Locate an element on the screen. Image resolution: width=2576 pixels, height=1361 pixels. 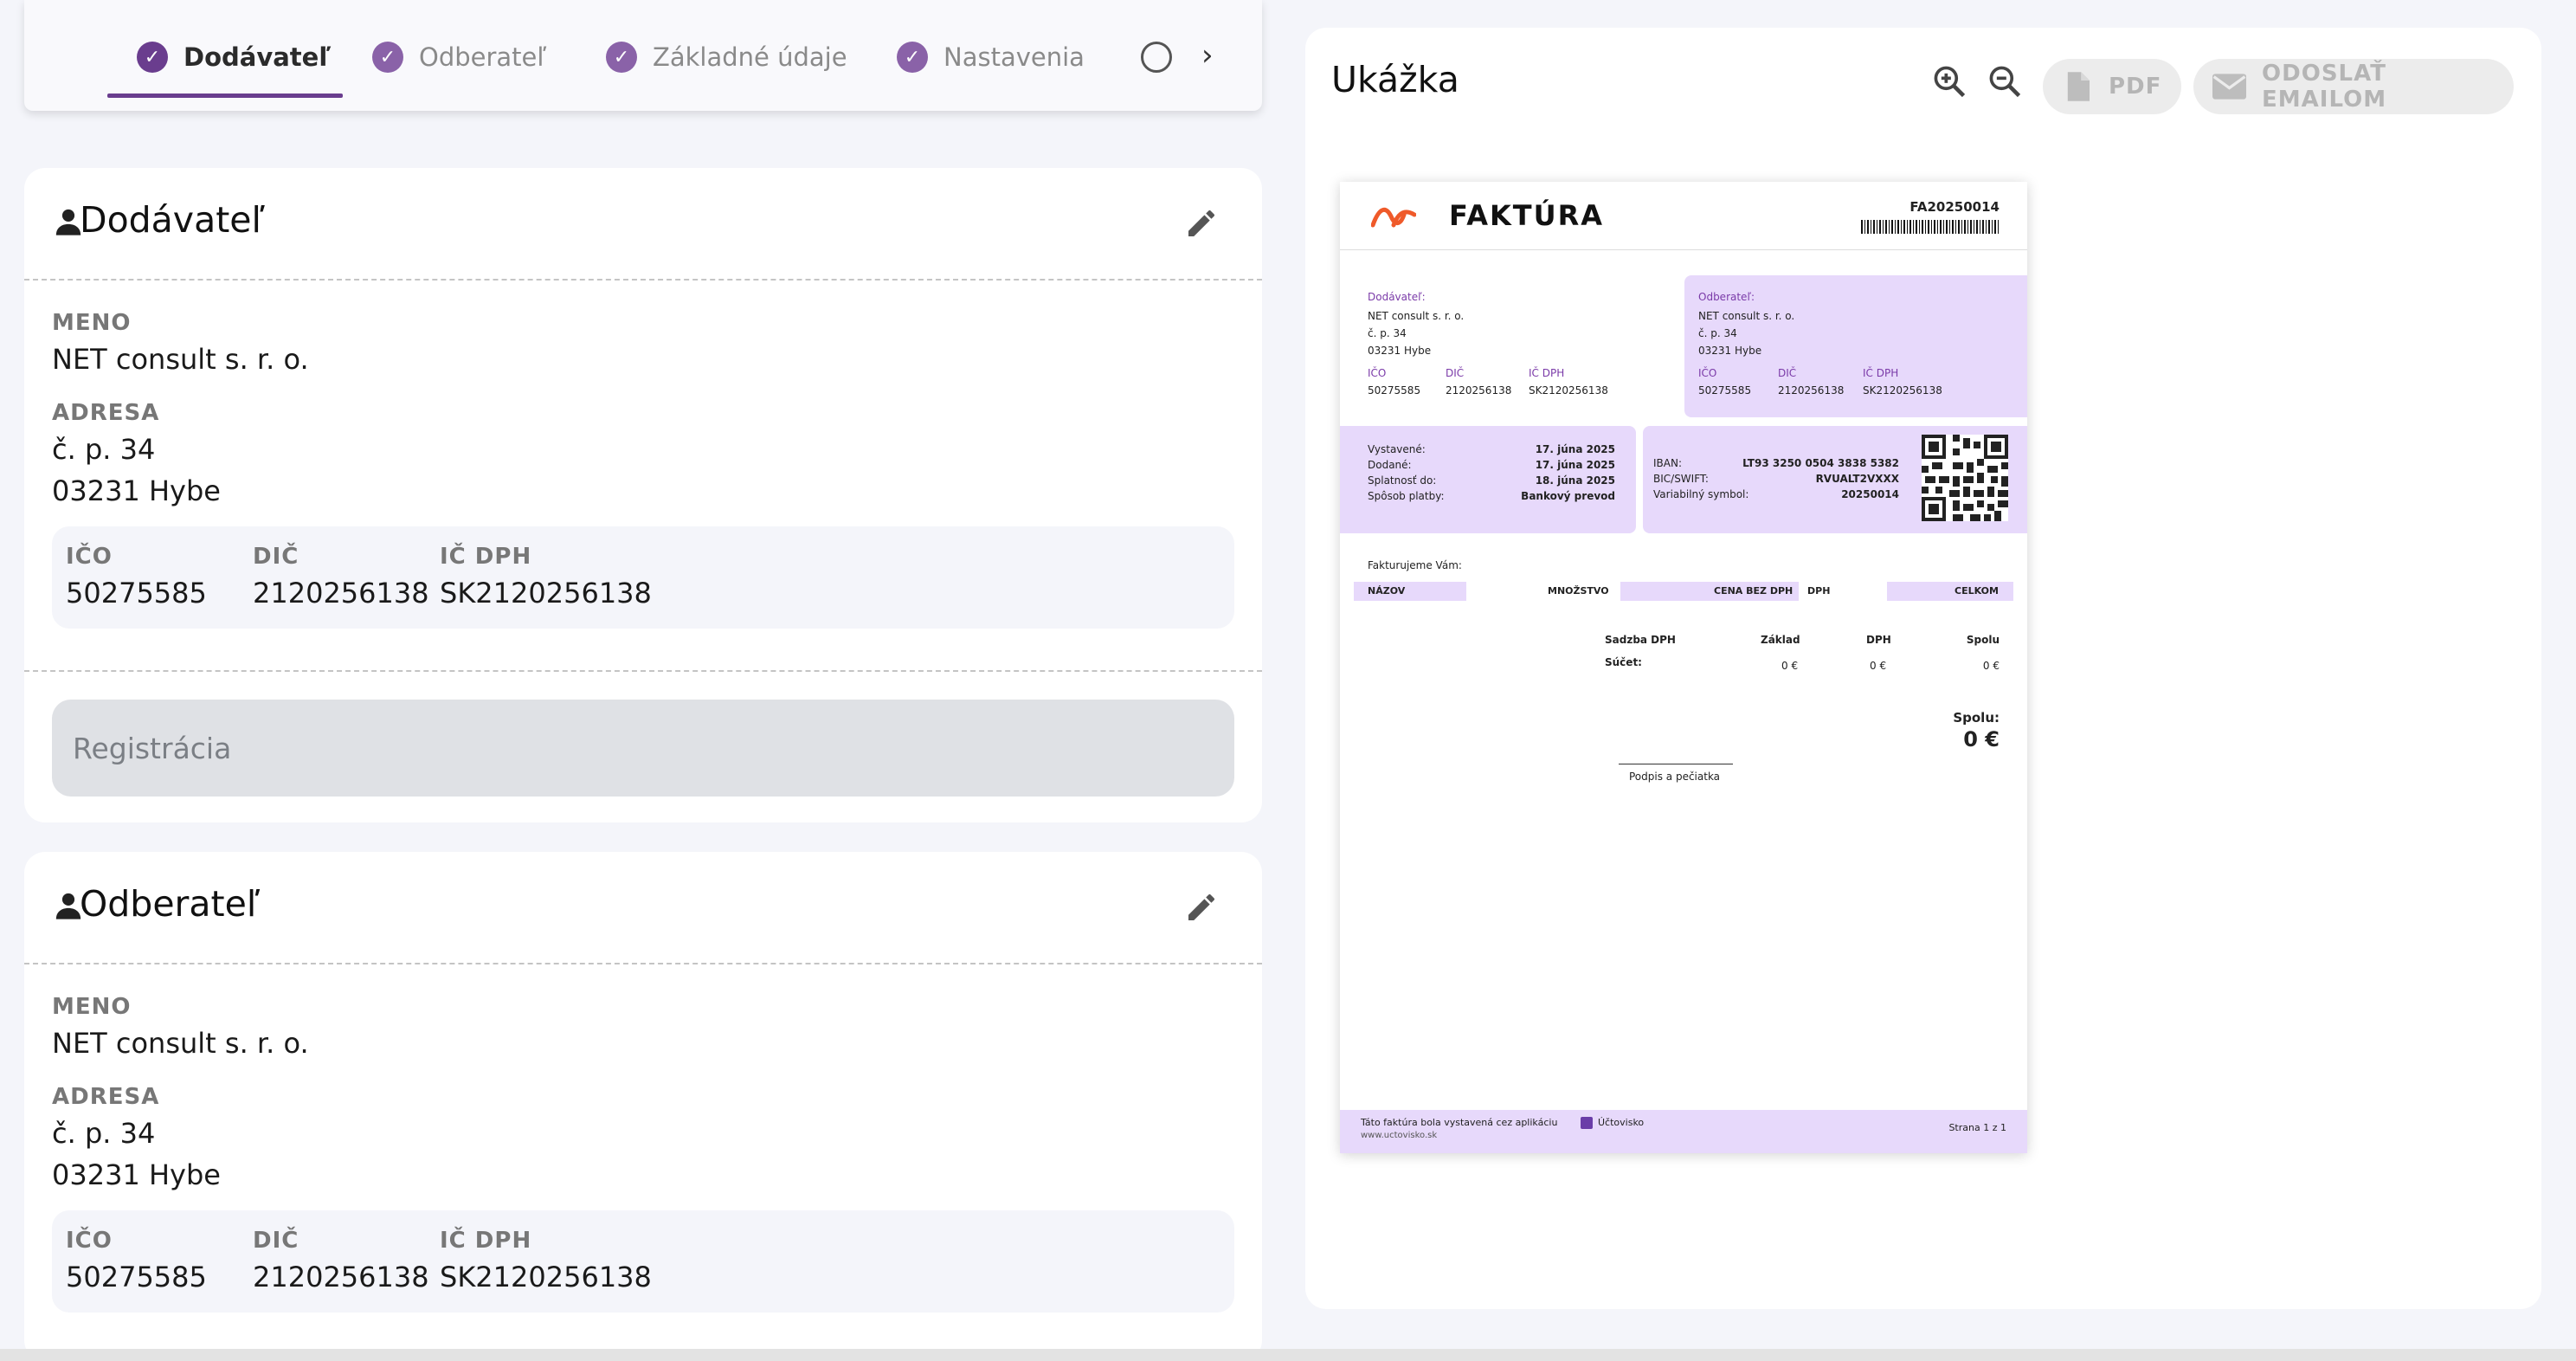
registration-field: Registrácia is located at coordinates (643, 748).